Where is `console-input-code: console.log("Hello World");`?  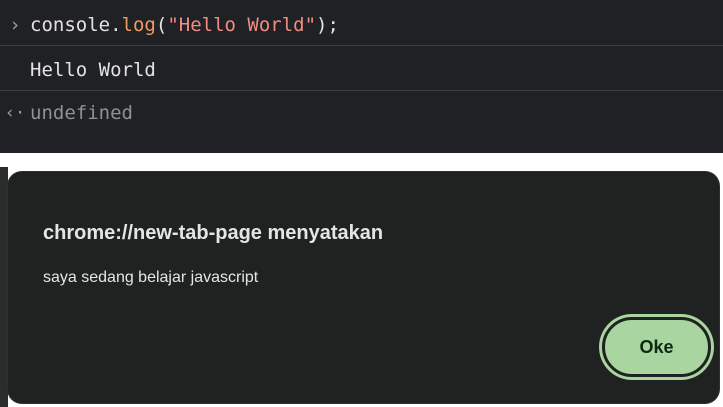
console-input-code: console.log("Hello World"); is located at coordinates (184, 25).